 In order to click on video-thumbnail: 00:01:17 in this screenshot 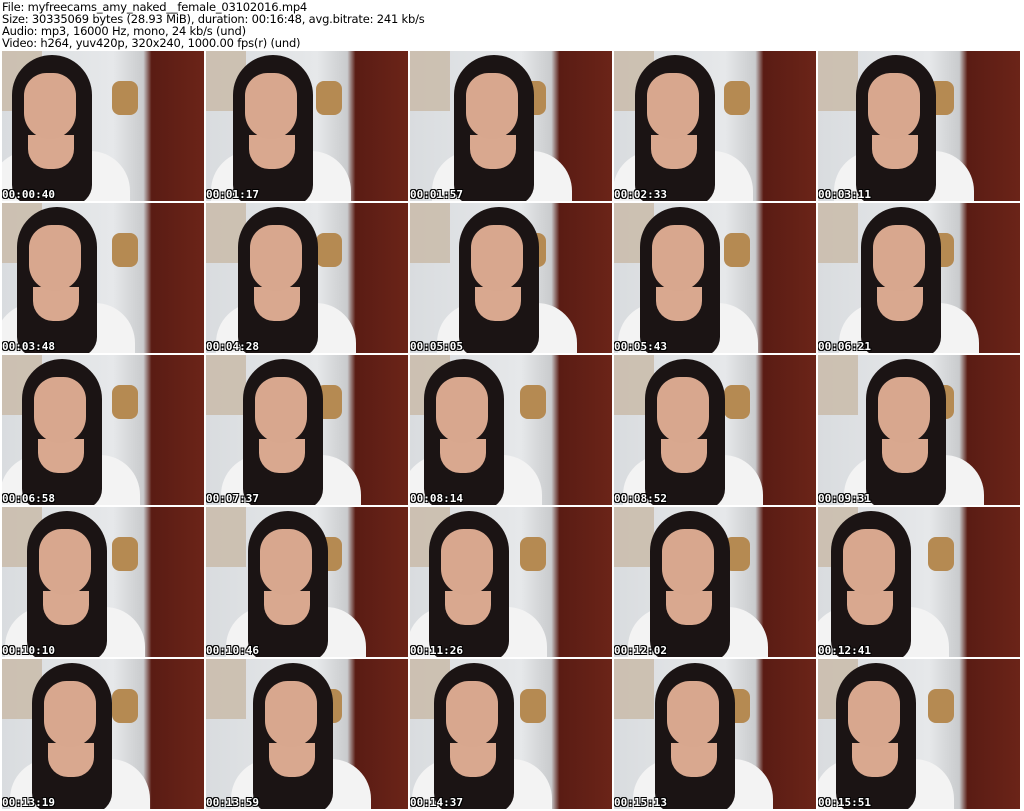, I will do `click(307, 126)`.